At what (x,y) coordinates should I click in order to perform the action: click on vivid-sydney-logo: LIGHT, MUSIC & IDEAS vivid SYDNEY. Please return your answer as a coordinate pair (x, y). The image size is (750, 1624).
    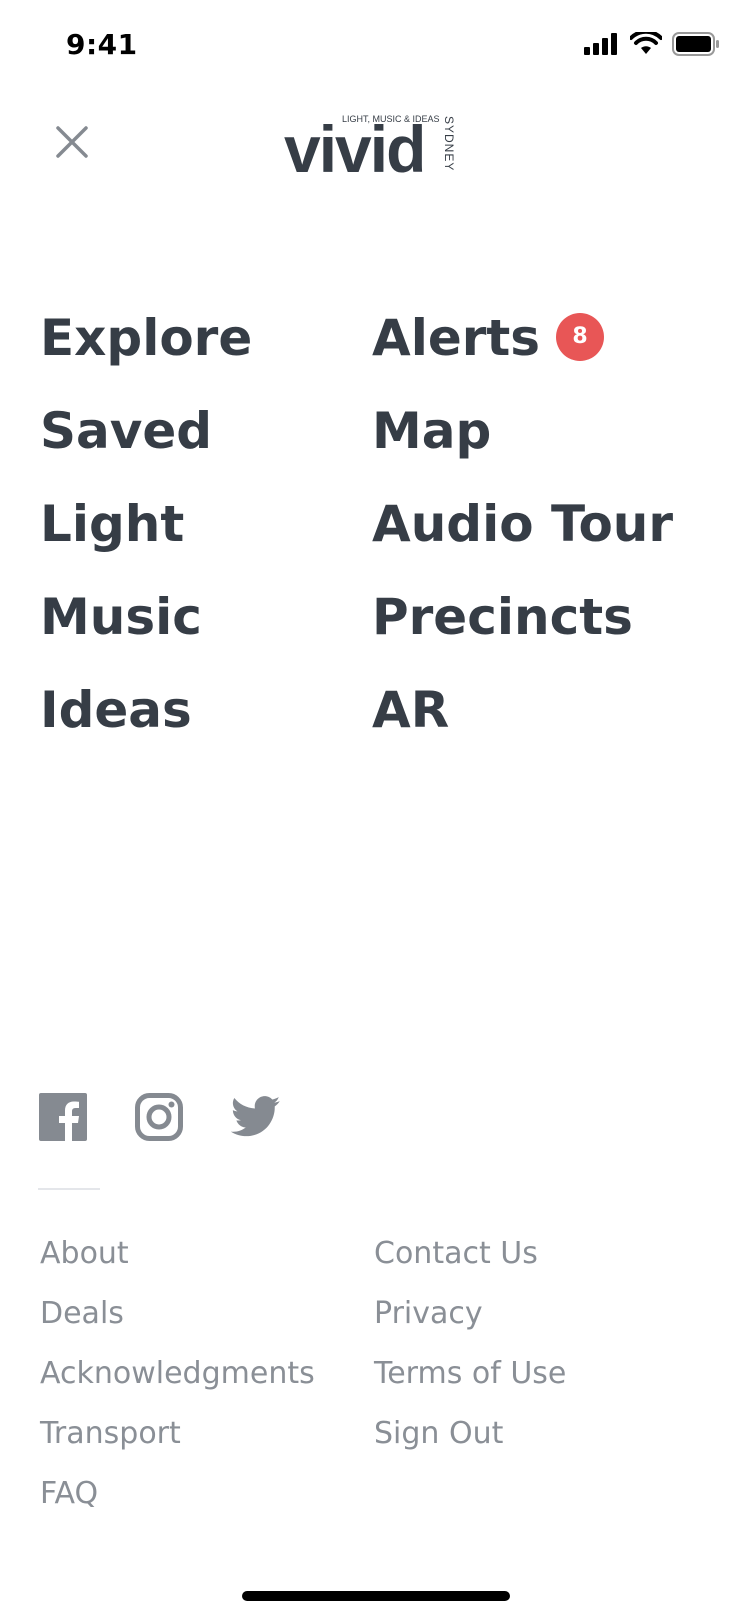
    Looking at the image, I should click on (379, 147).